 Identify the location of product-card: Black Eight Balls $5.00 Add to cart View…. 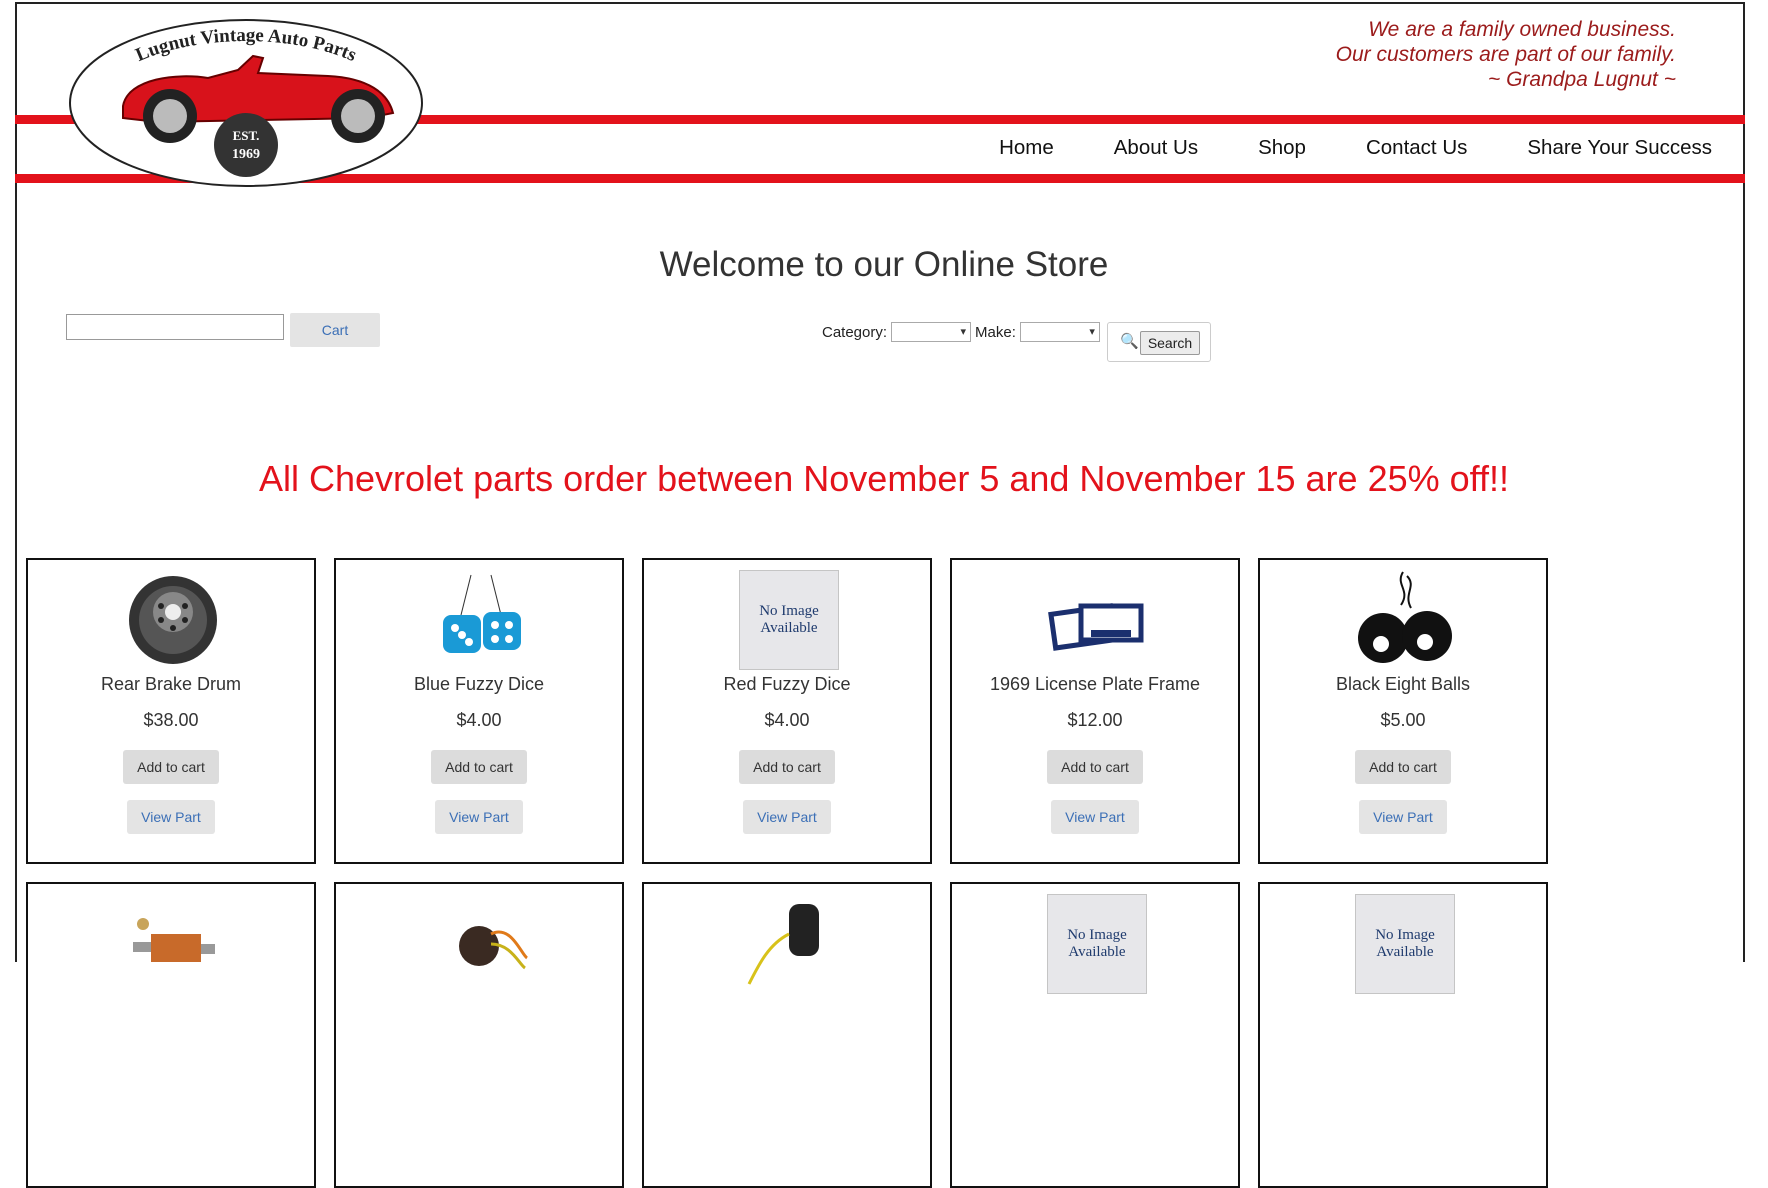
(1403, 711).